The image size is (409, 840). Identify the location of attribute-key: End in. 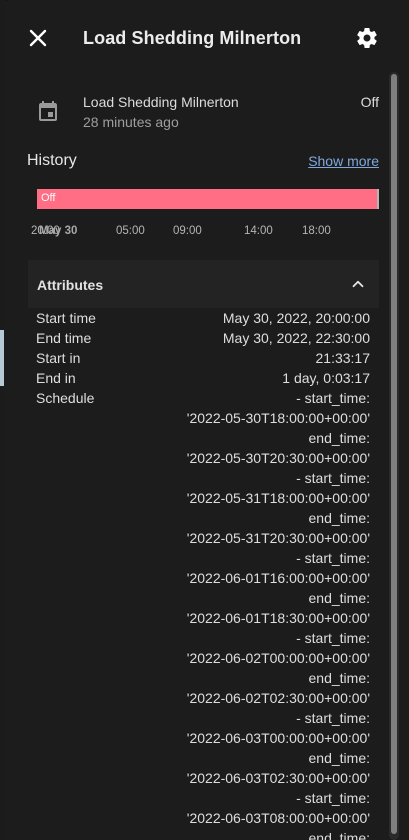
(56, 378).